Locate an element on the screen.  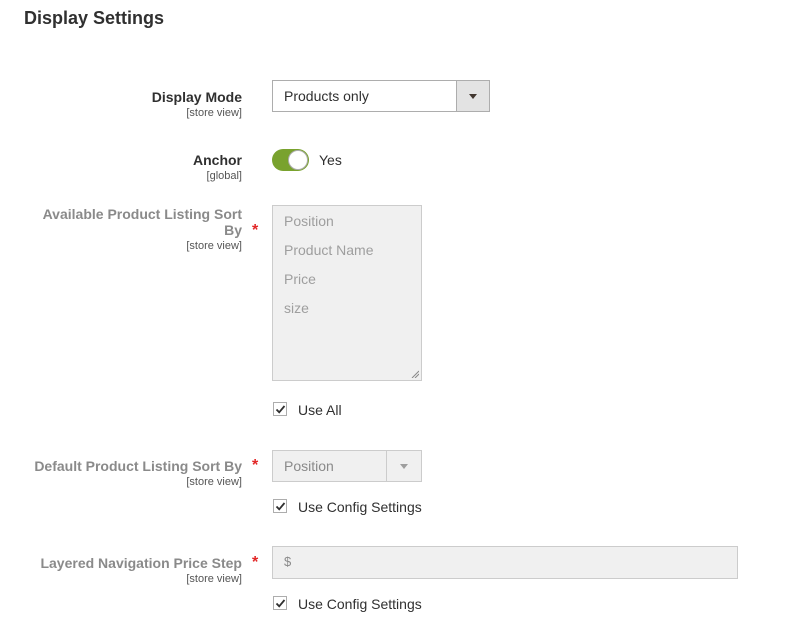
multiselect-option: size is located at coordinates (296, 308).